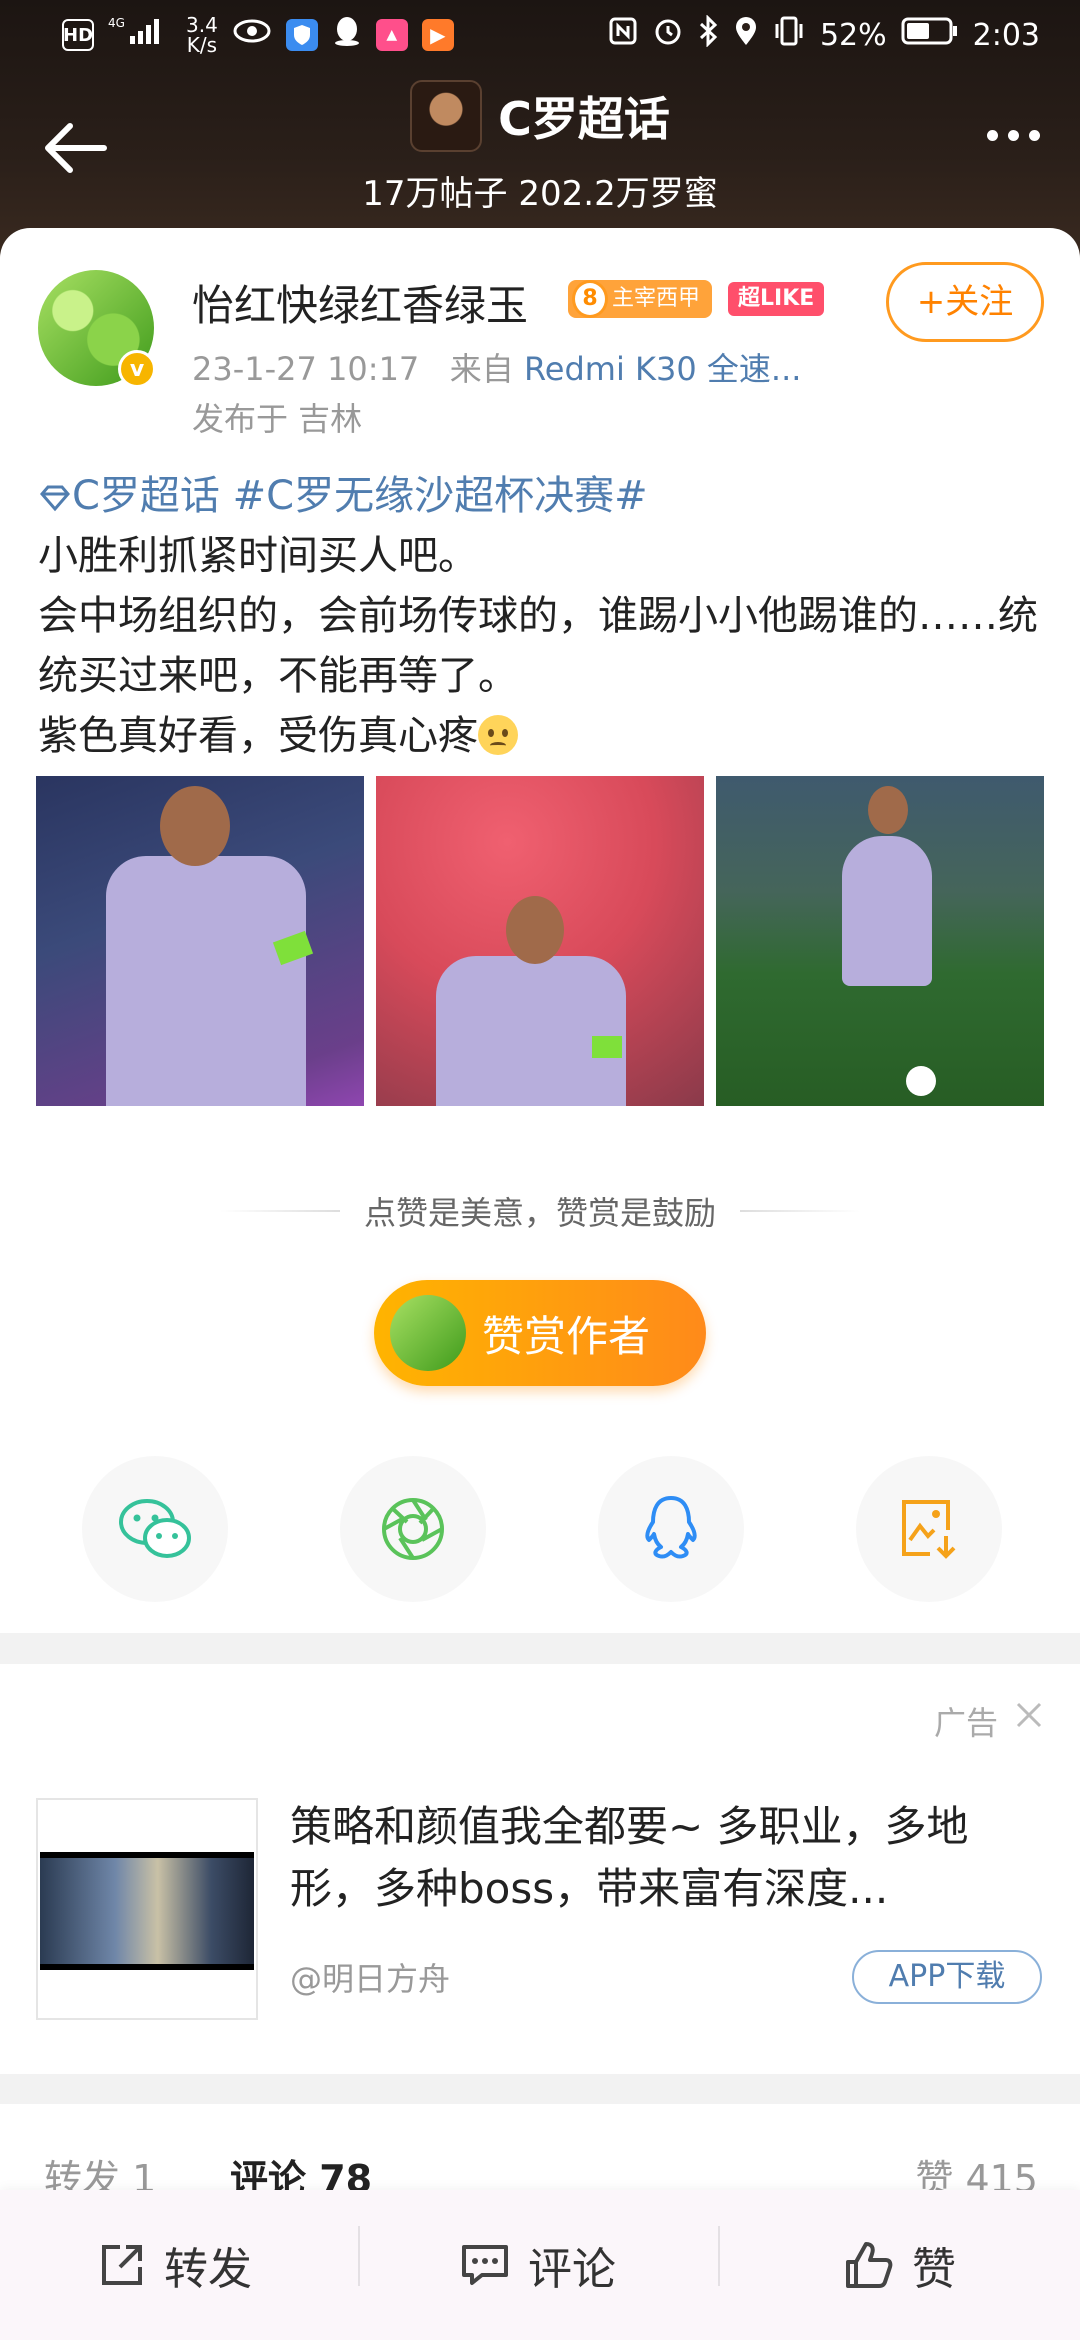  Describe the element at coordinates (656, 298) in the screenshot. I see `level-title: 主宰西甲` at that location.